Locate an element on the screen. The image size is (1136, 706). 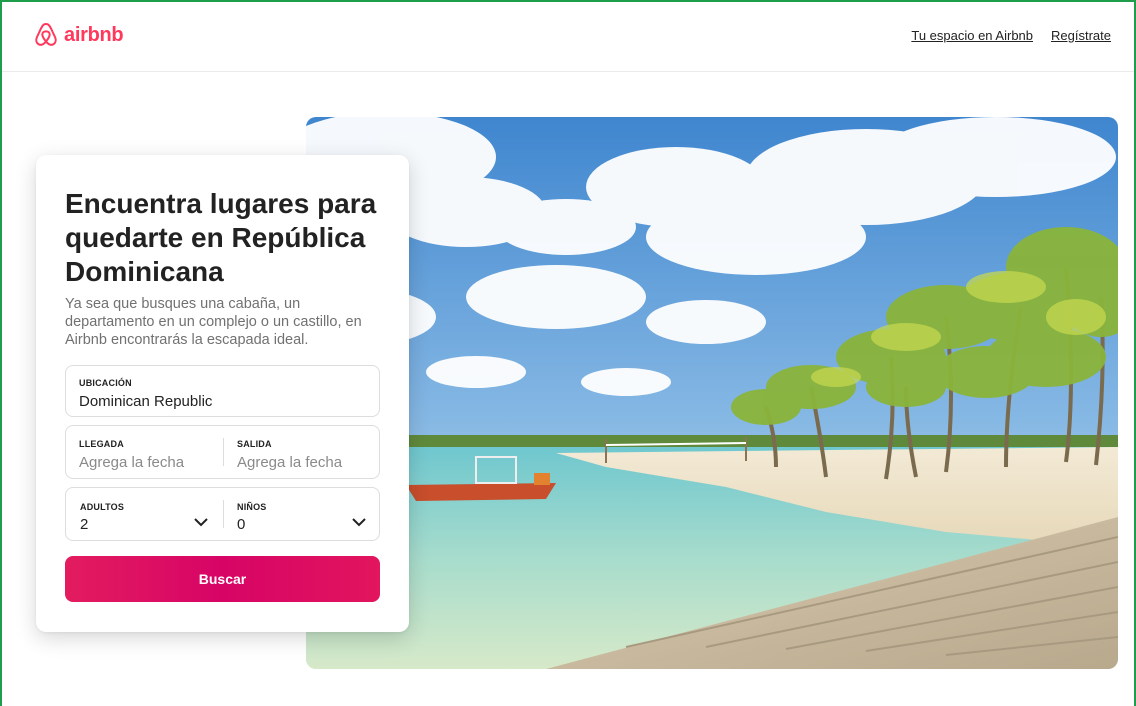
checkout-field: SALIDA Agrega la fecha is located at coordinates (302, 453).